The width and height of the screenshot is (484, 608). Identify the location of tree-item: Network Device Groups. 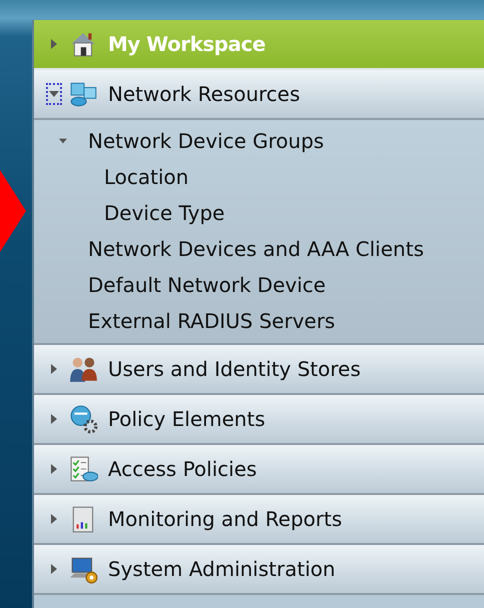
(206, 141).